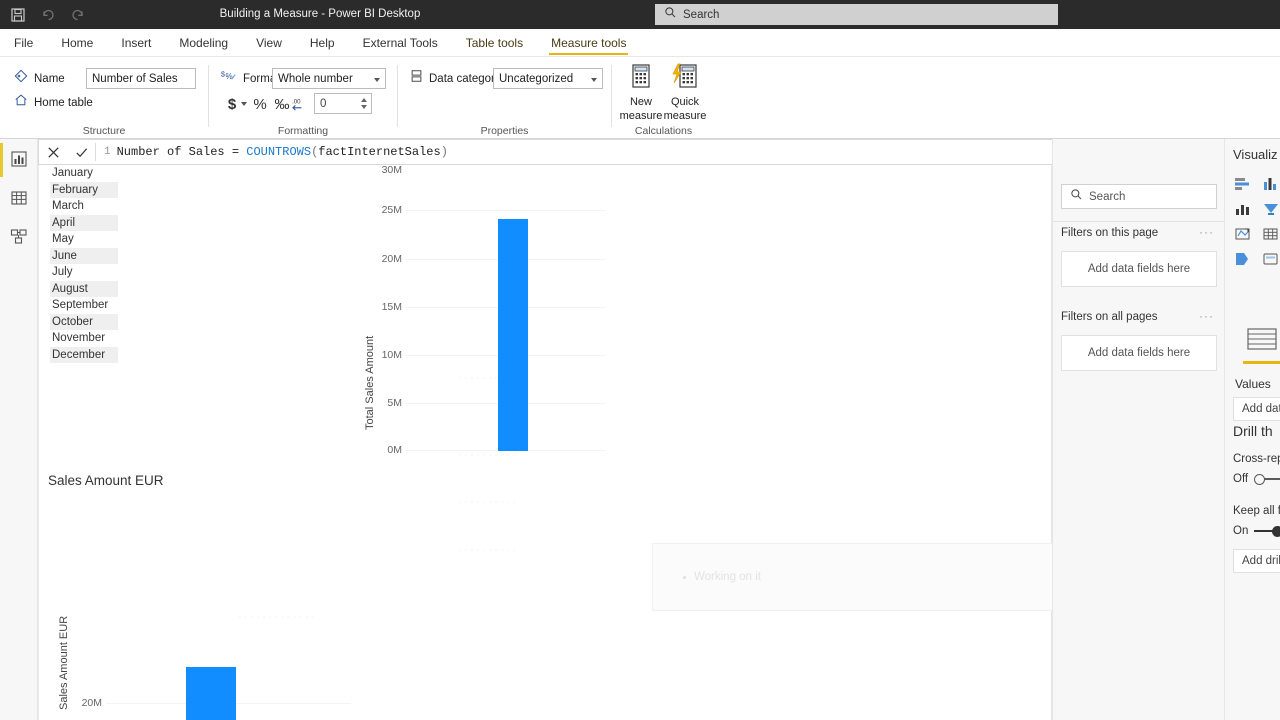 The width and height of the screenshot is (1280, 720). I want to click on list-item: April, so click(84, 222).